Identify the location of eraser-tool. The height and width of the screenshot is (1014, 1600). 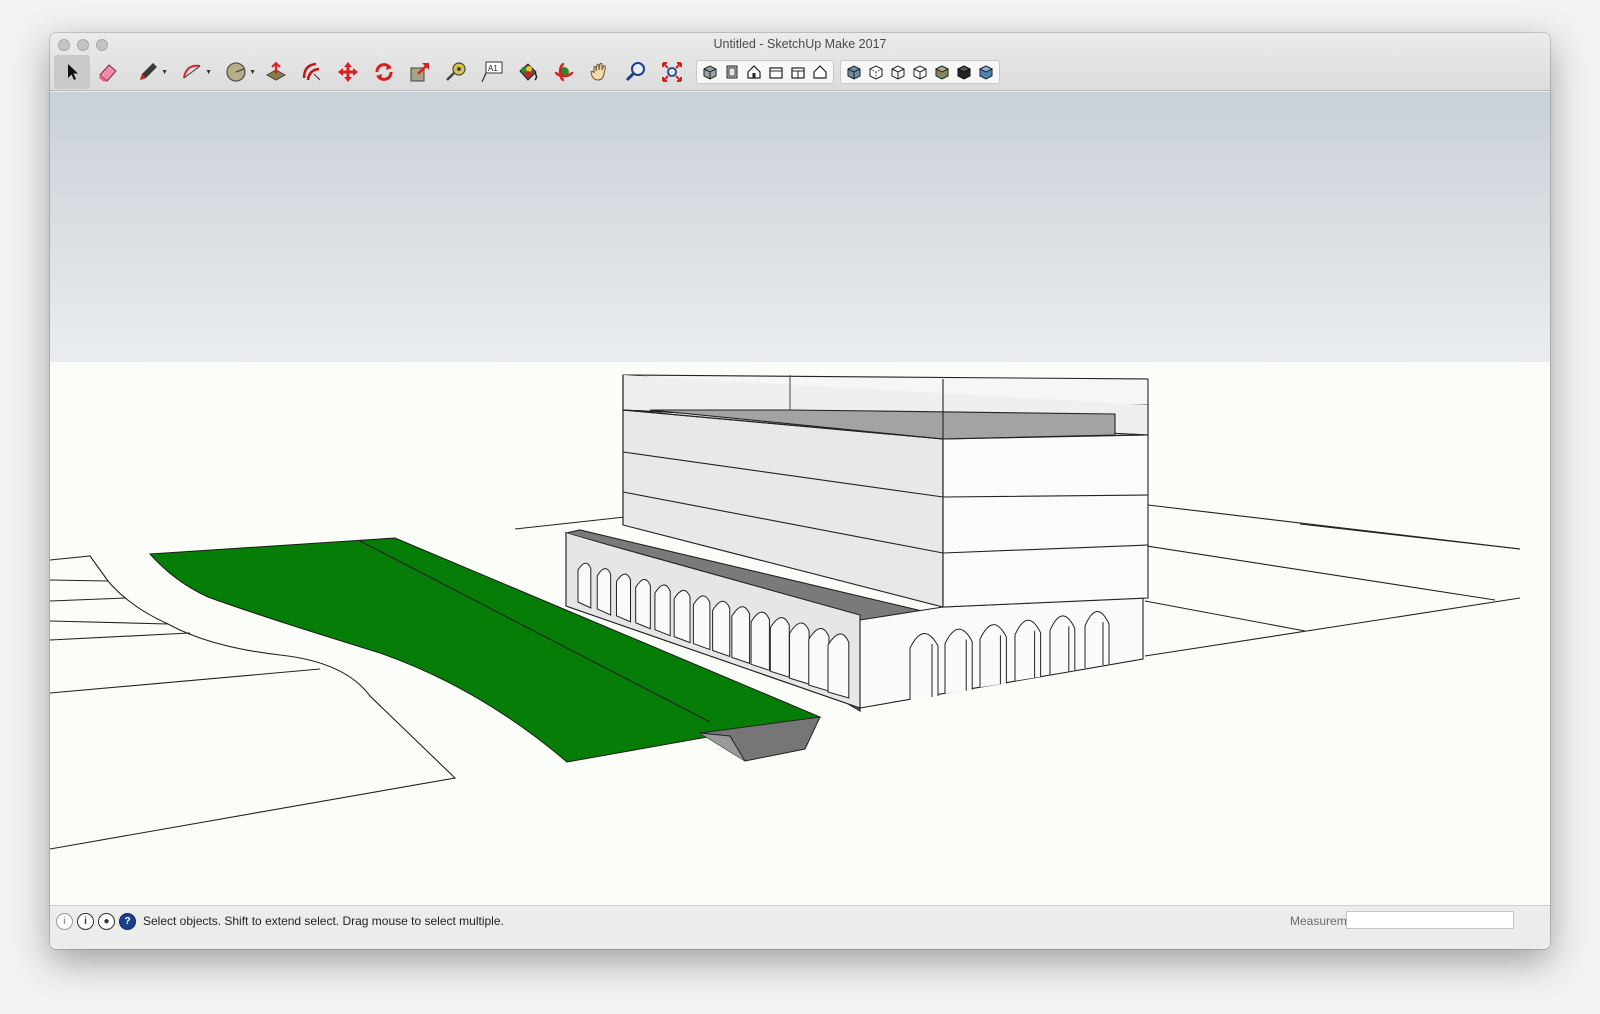
(108, 72).